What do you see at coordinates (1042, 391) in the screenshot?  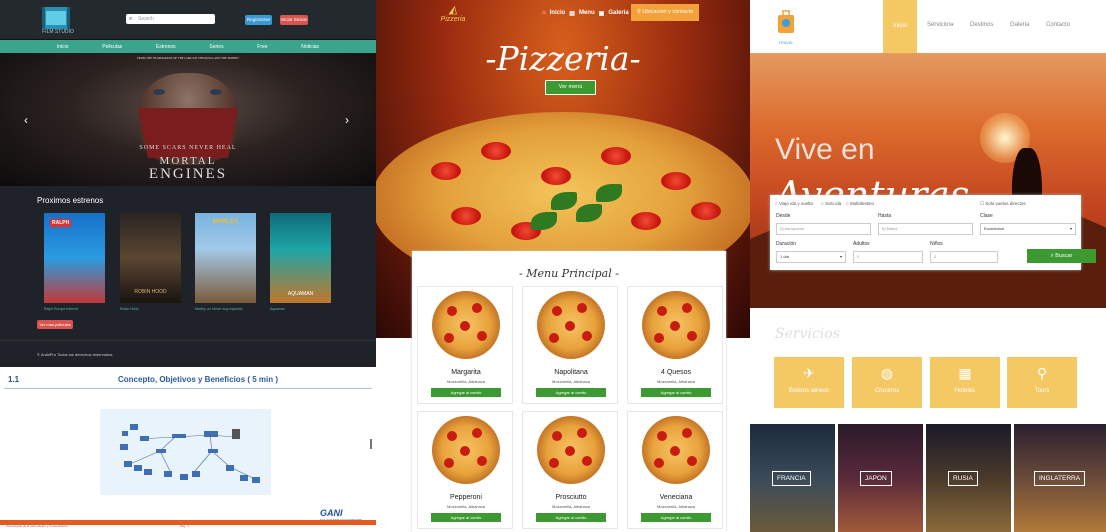 I see `service-label: Tours` at bounding box center [1042, 391].